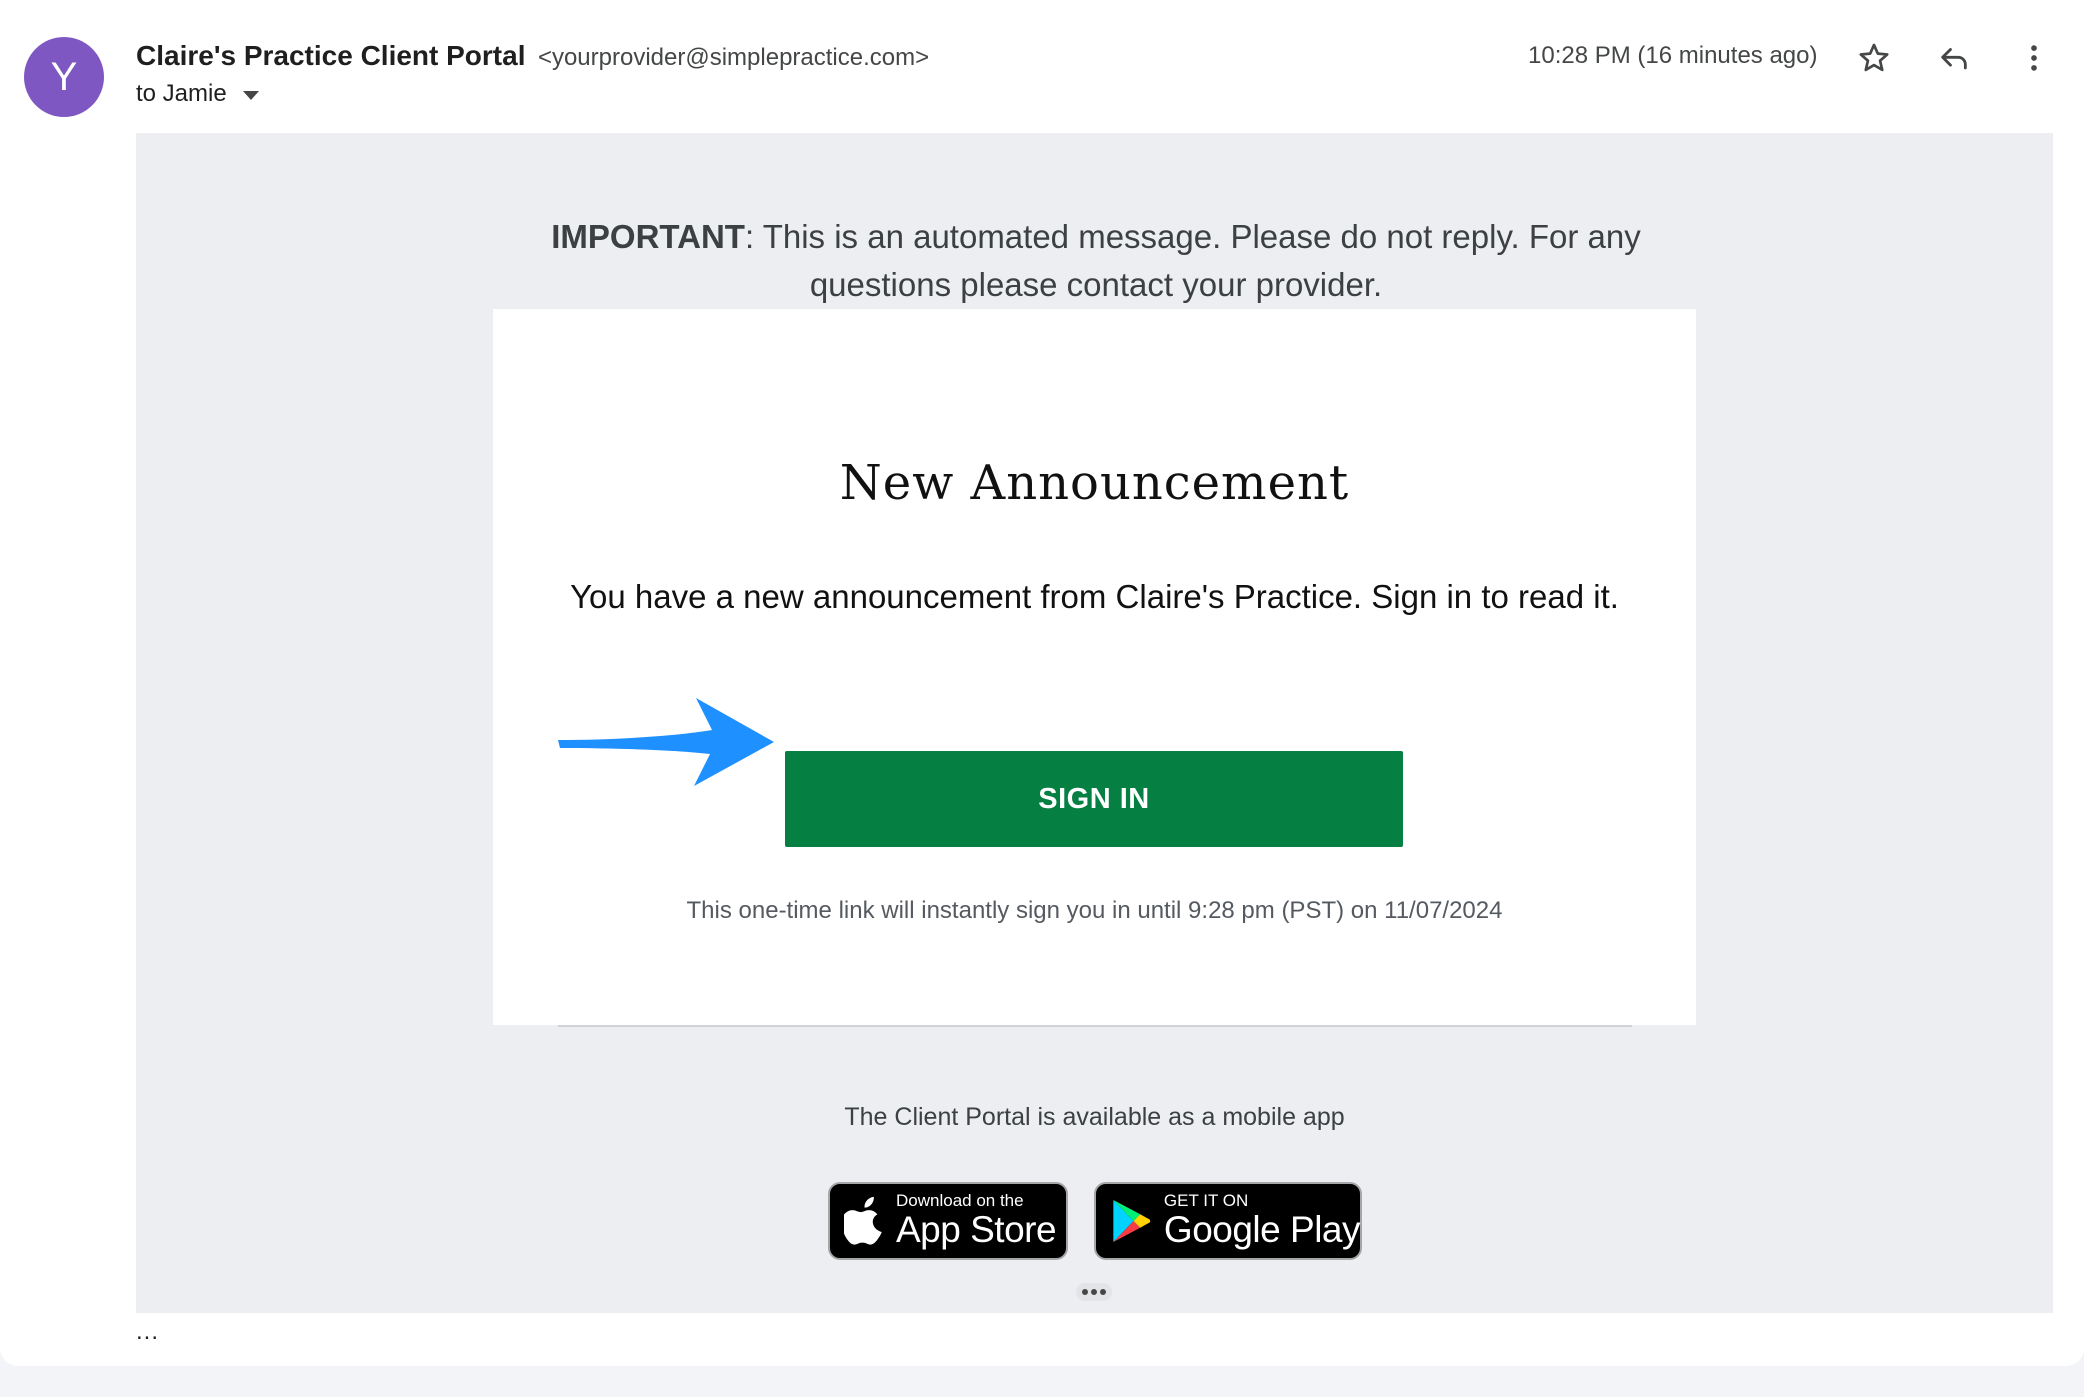 The height and width of the screenshot is (1397, 2084). What do you see at coordinates (1094, 799) in the screenshot?
I see `sign-in-button: SIGN IN` at bounding box center [1094, 799].